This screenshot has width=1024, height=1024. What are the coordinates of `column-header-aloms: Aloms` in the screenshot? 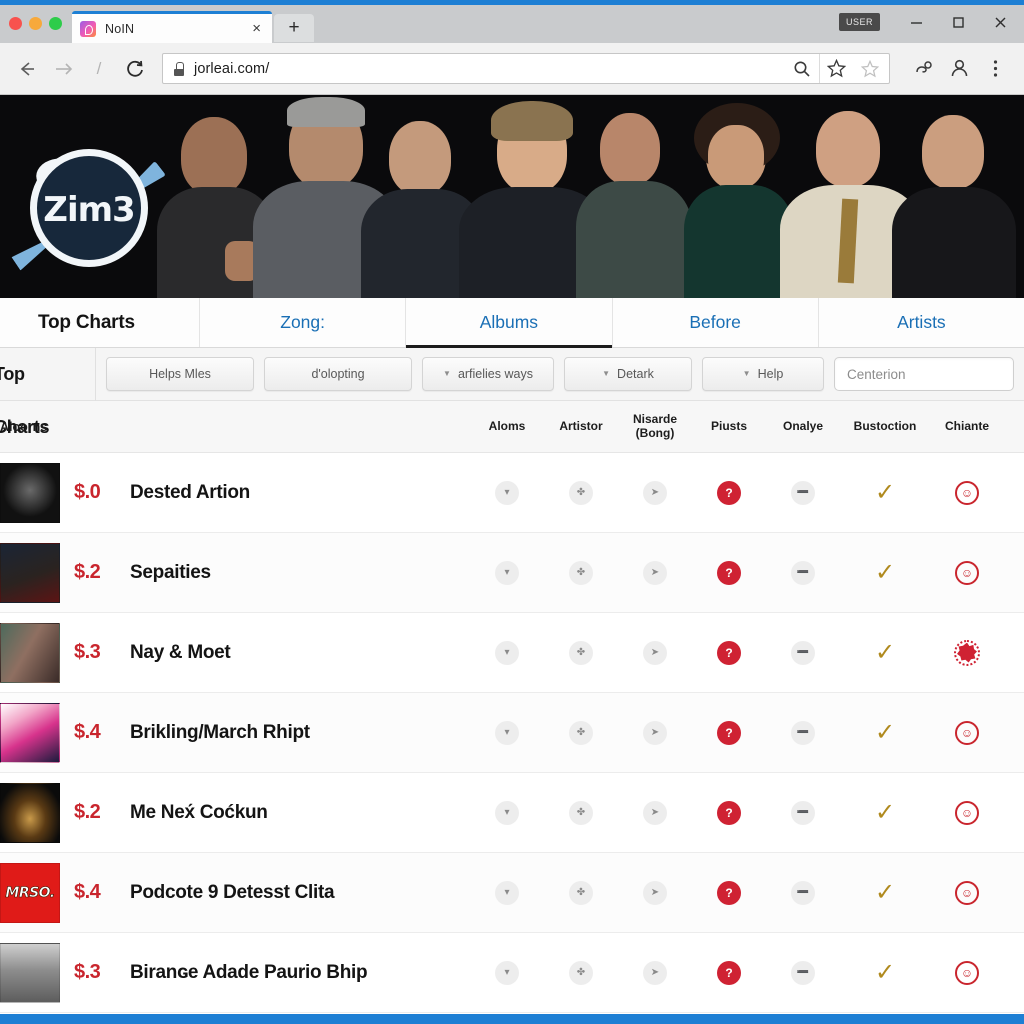 It's located at (507, 426).